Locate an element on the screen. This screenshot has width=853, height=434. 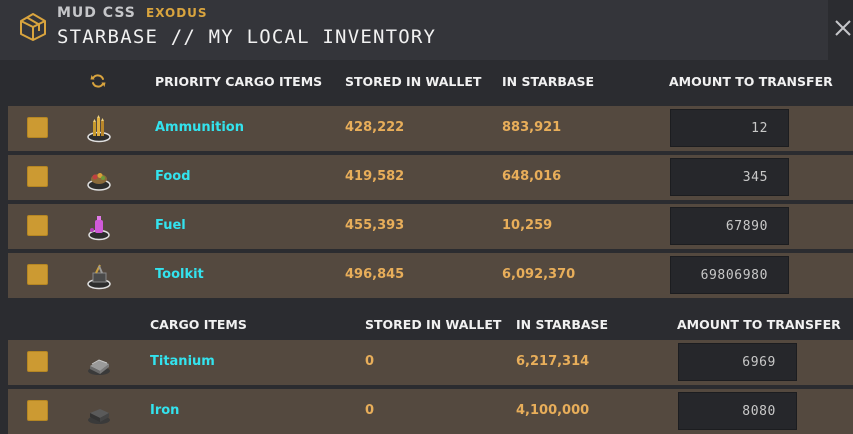
iron-icon is located at coordinates (99, 416).